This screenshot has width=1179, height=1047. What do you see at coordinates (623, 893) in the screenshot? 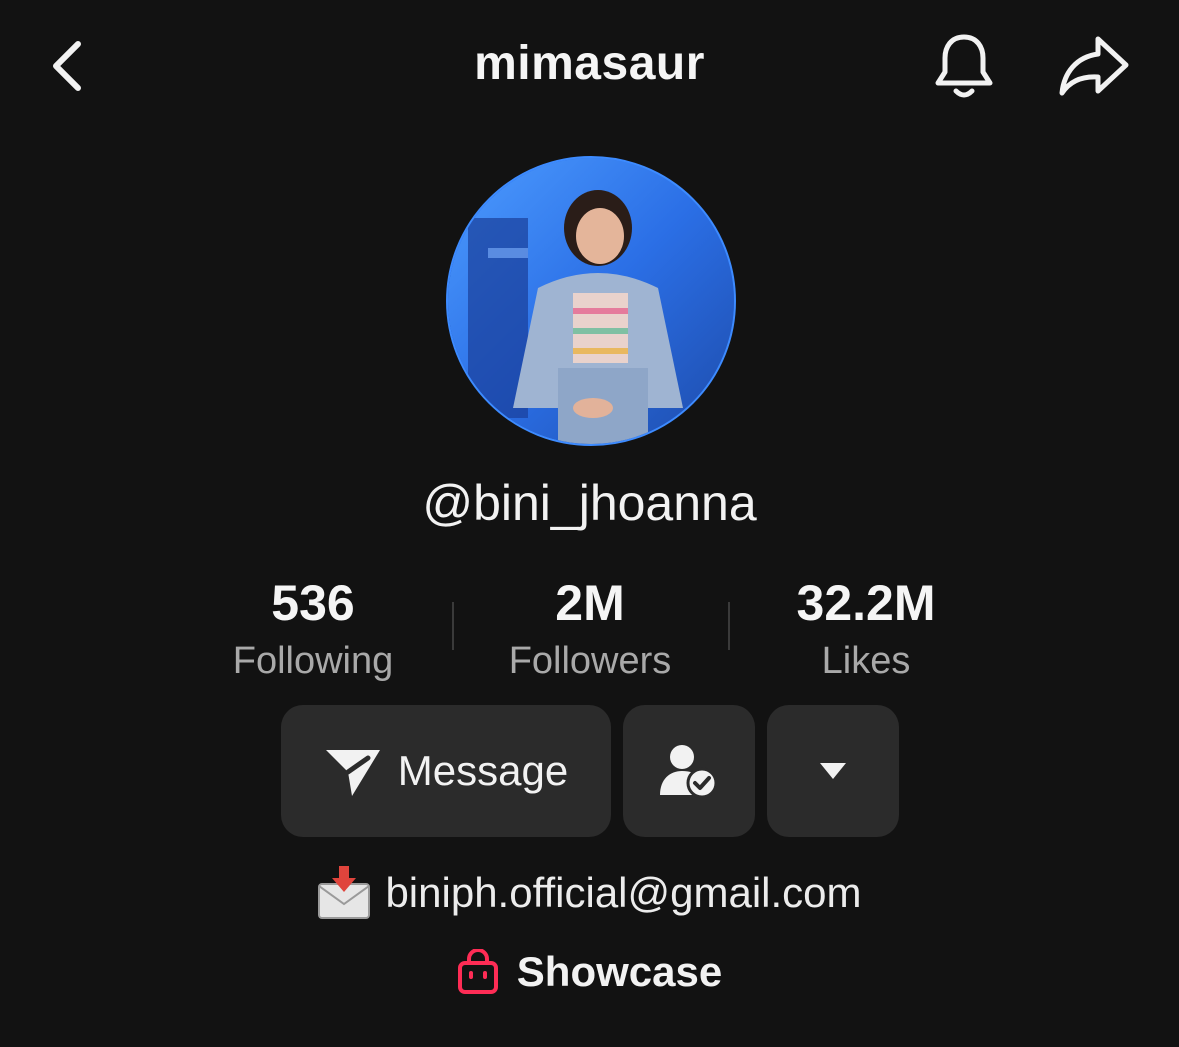
I see `bio-email: biniph.official@gmail.com` at bounding box center [623, 893].